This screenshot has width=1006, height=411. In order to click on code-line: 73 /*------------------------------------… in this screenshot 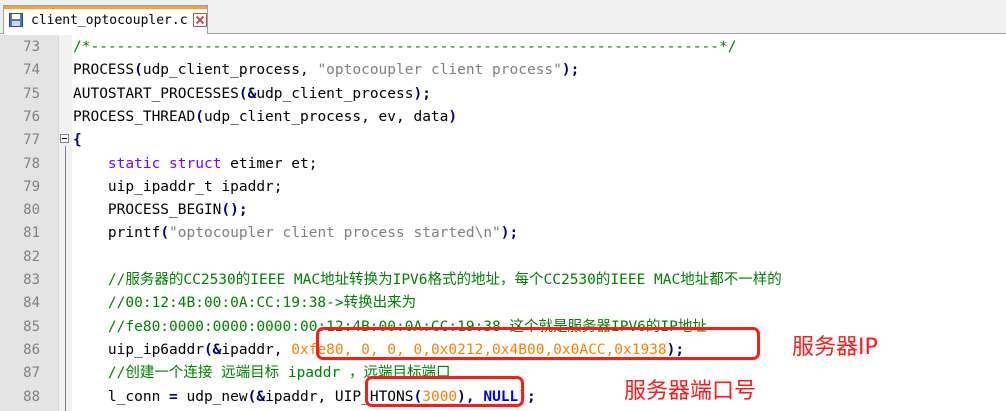, I will do `click(503, 47)`.